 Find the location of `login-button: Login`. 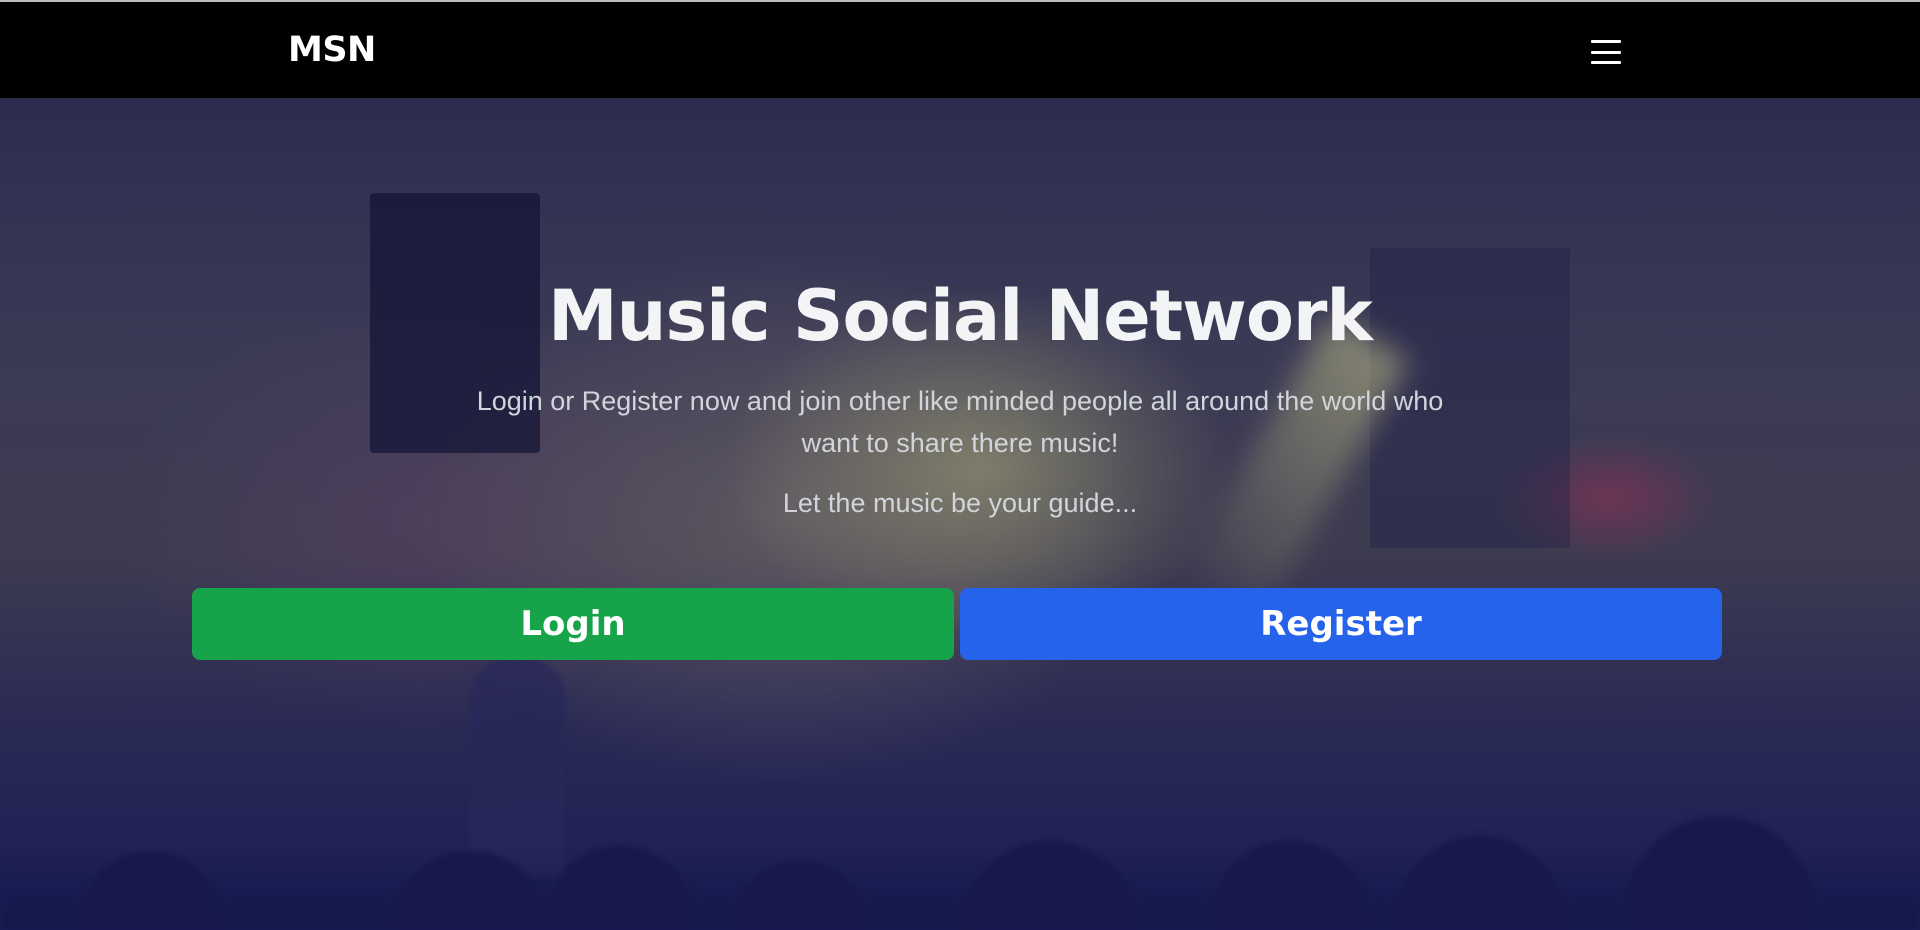

login-button: Login is located at coordinates (573, 624).